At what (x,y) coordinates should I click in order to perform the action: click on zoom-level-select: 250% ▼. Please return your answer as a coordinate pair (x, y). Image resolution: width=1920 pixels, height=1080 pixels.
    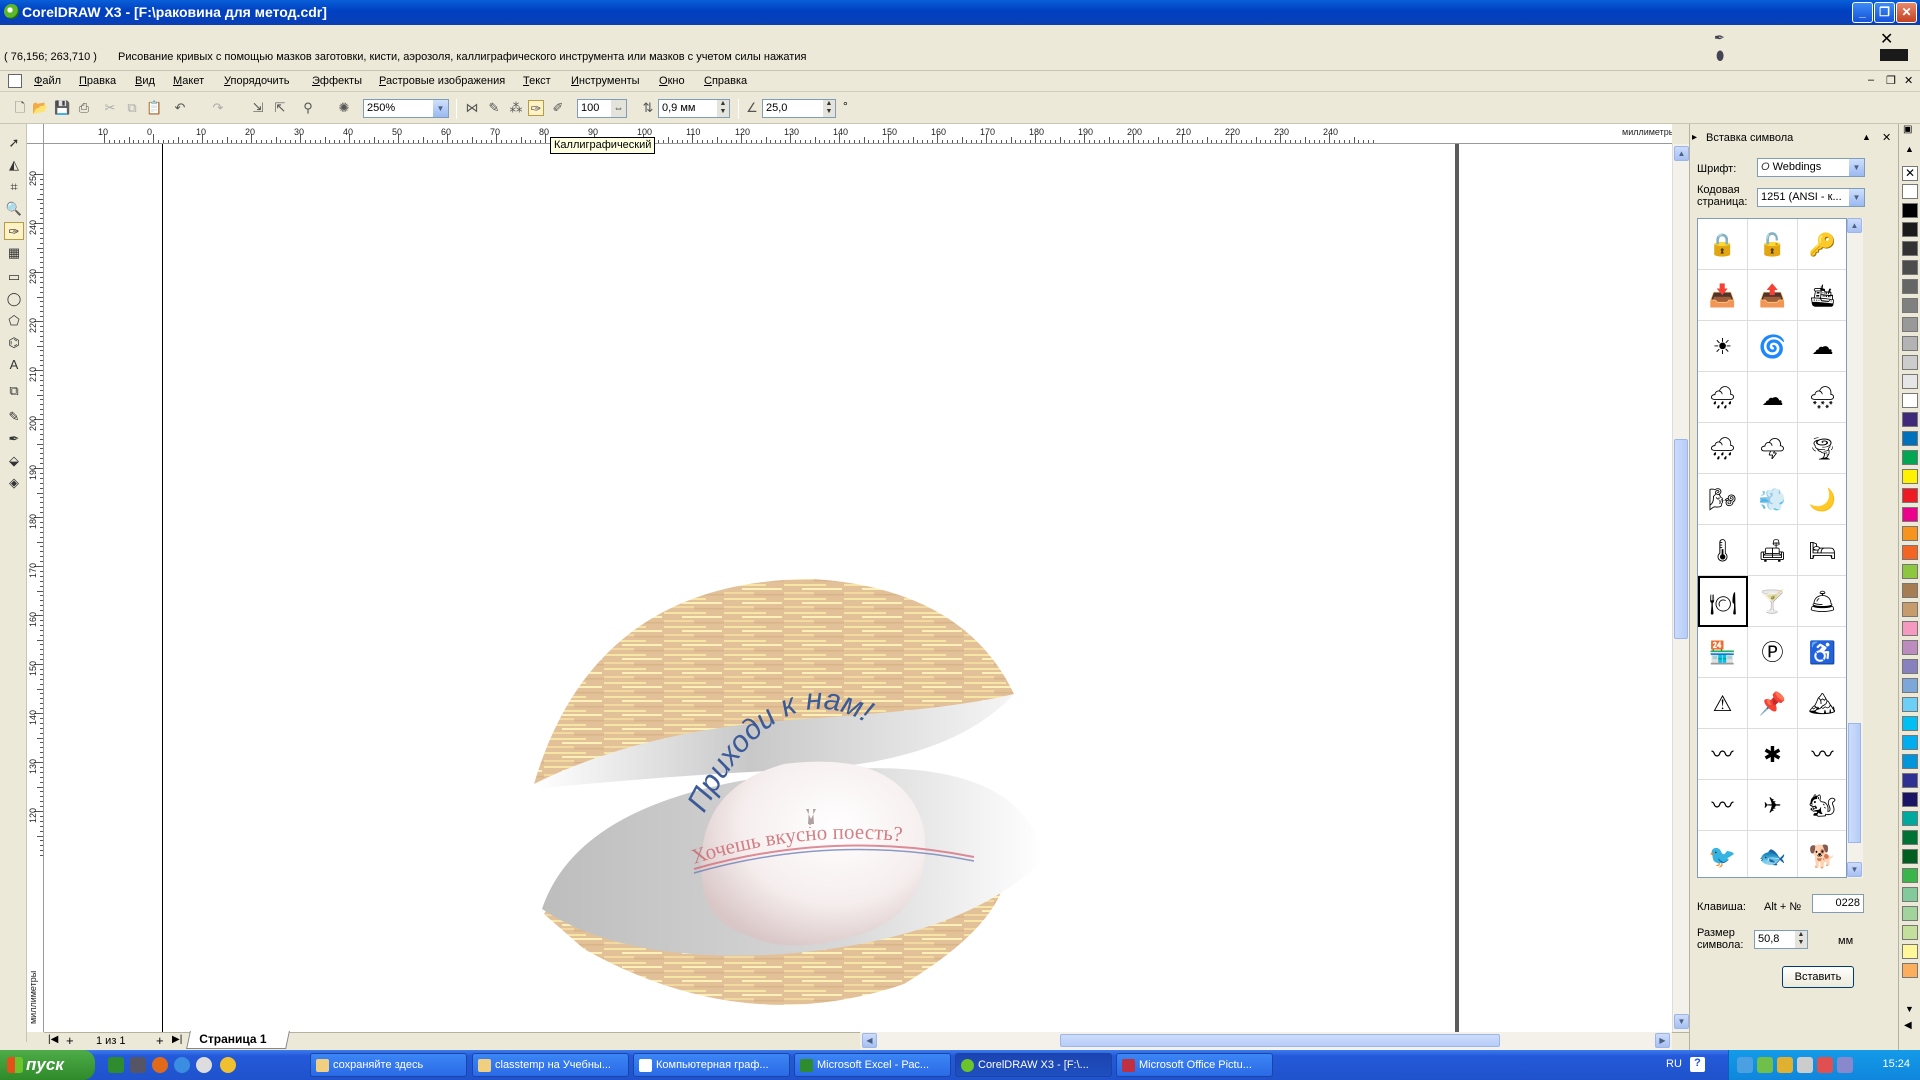
    Looking at the image, I should click on (406, 108).